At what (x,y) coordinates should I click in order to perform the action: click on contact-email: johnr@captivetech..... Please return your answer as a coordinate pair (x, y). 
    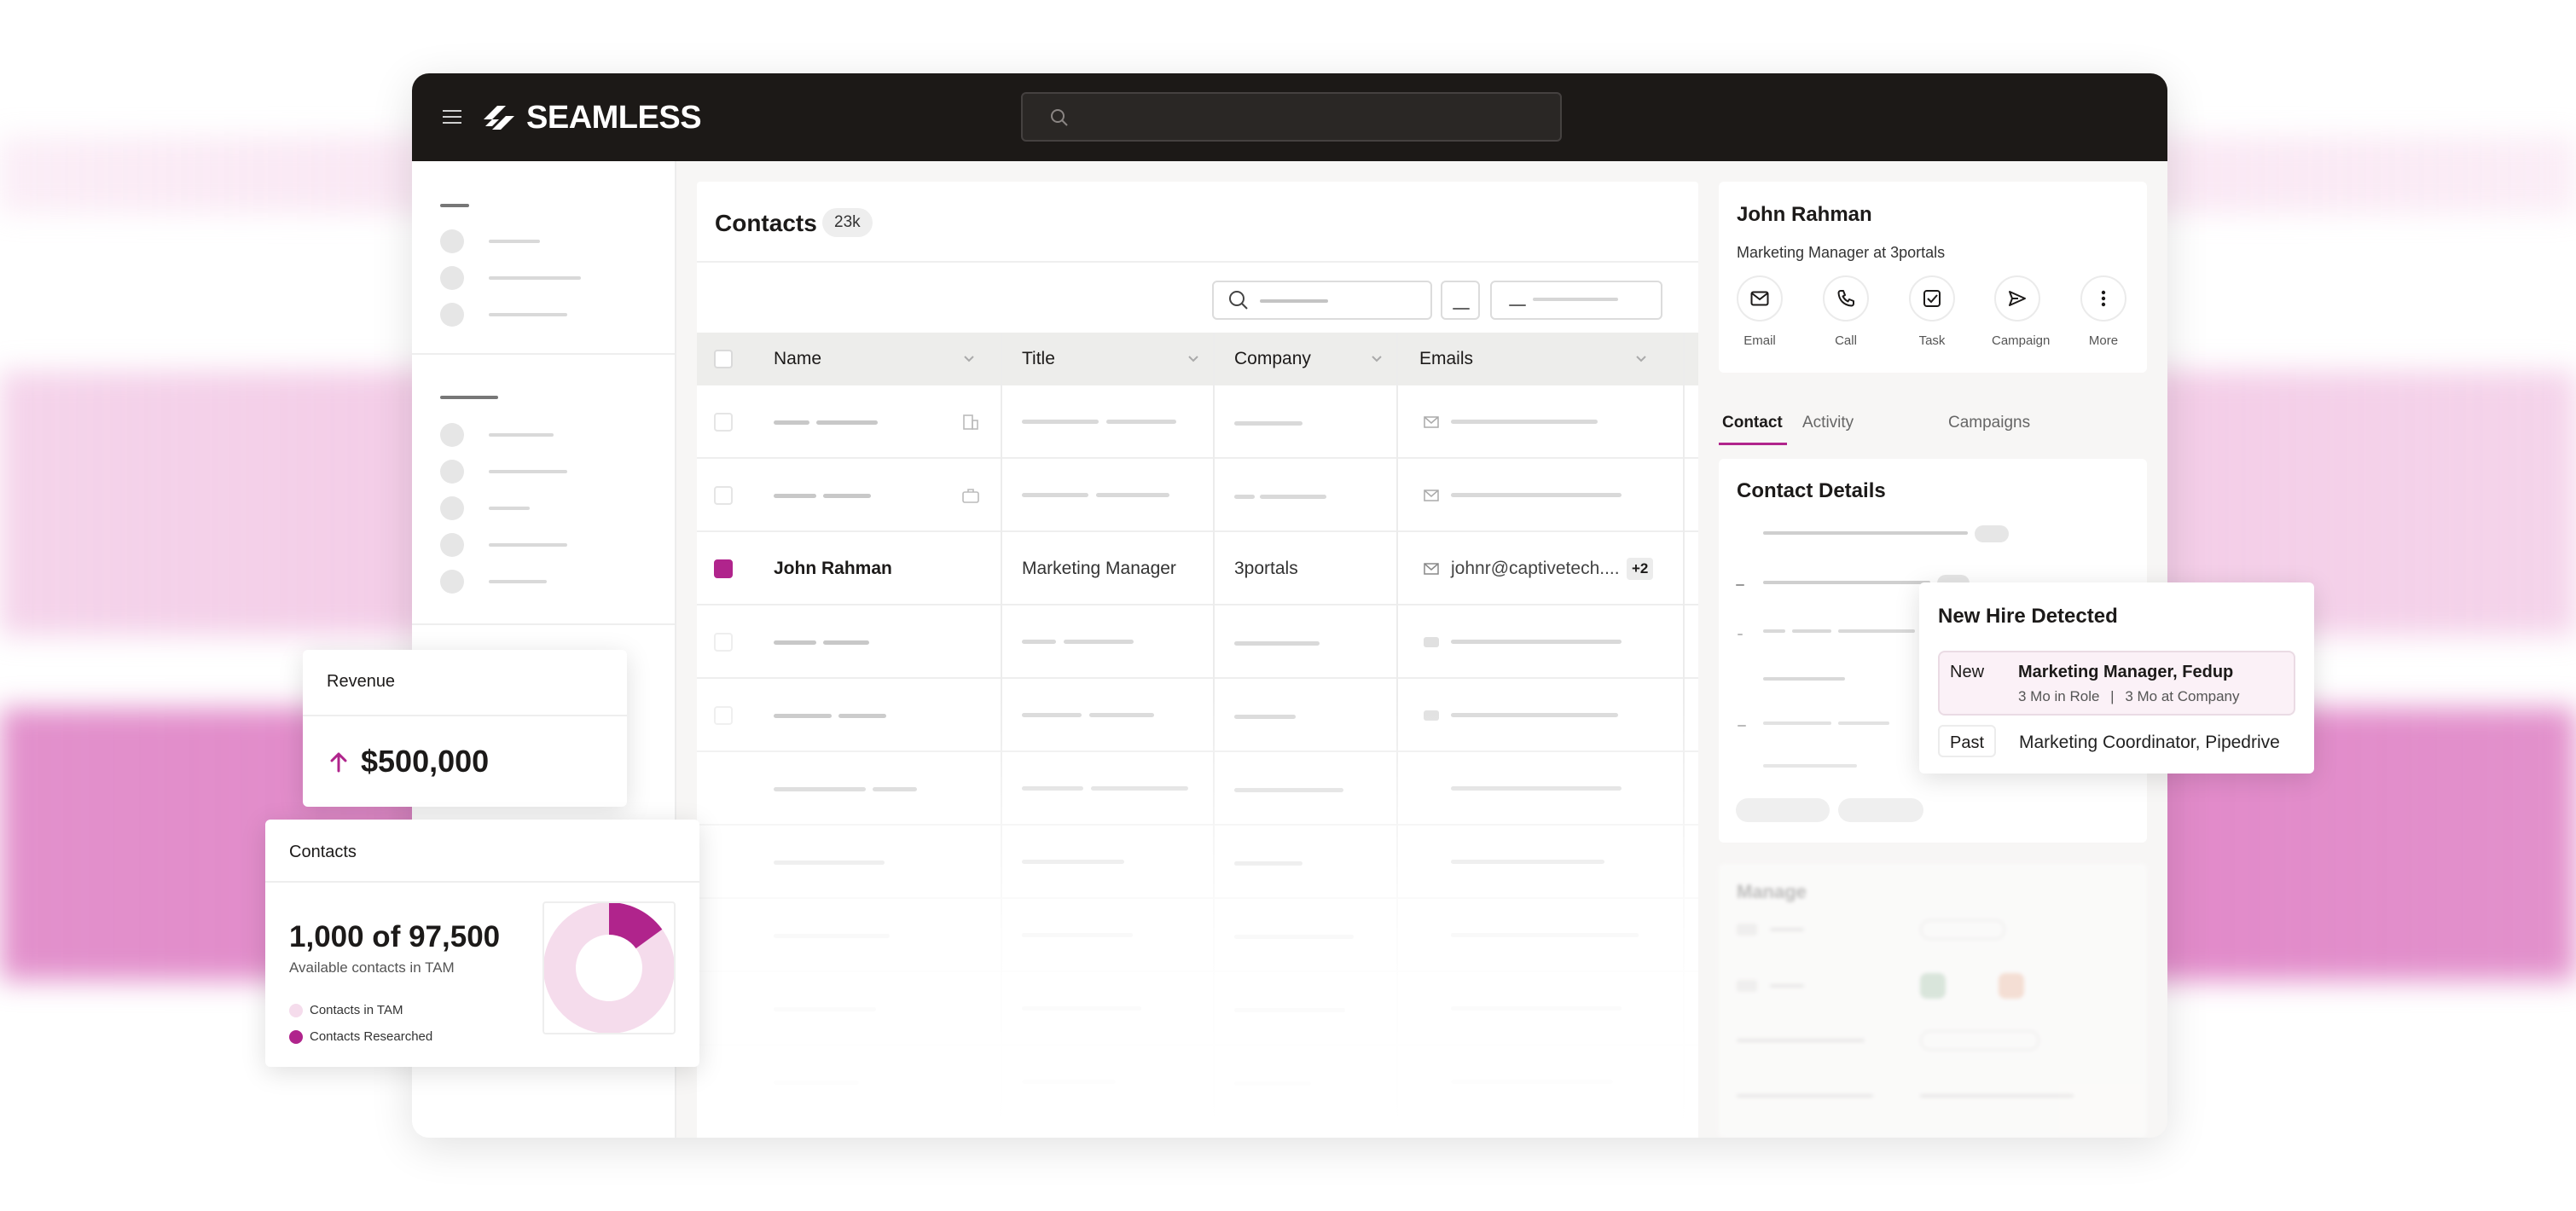
    Looking at the image, I should click on (1535, 569).